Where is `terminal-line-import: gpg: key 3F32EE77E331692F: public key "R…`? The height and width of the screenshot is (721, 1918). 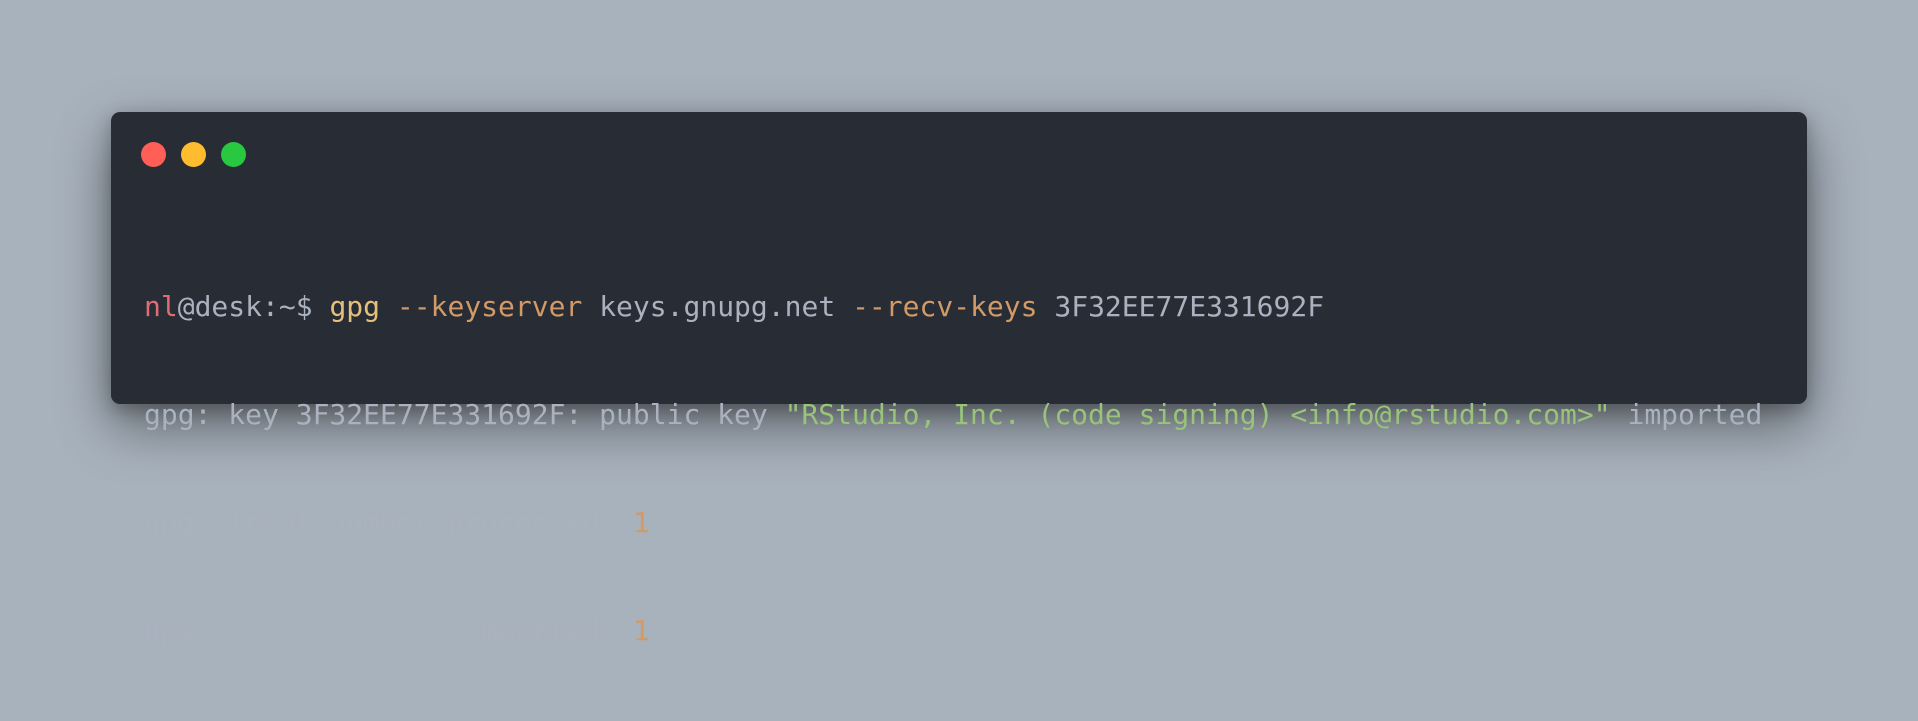
terminal-line-import: gpg: key 3F32EE77E331692F: public key "R… is located at coordinates (965, 415).